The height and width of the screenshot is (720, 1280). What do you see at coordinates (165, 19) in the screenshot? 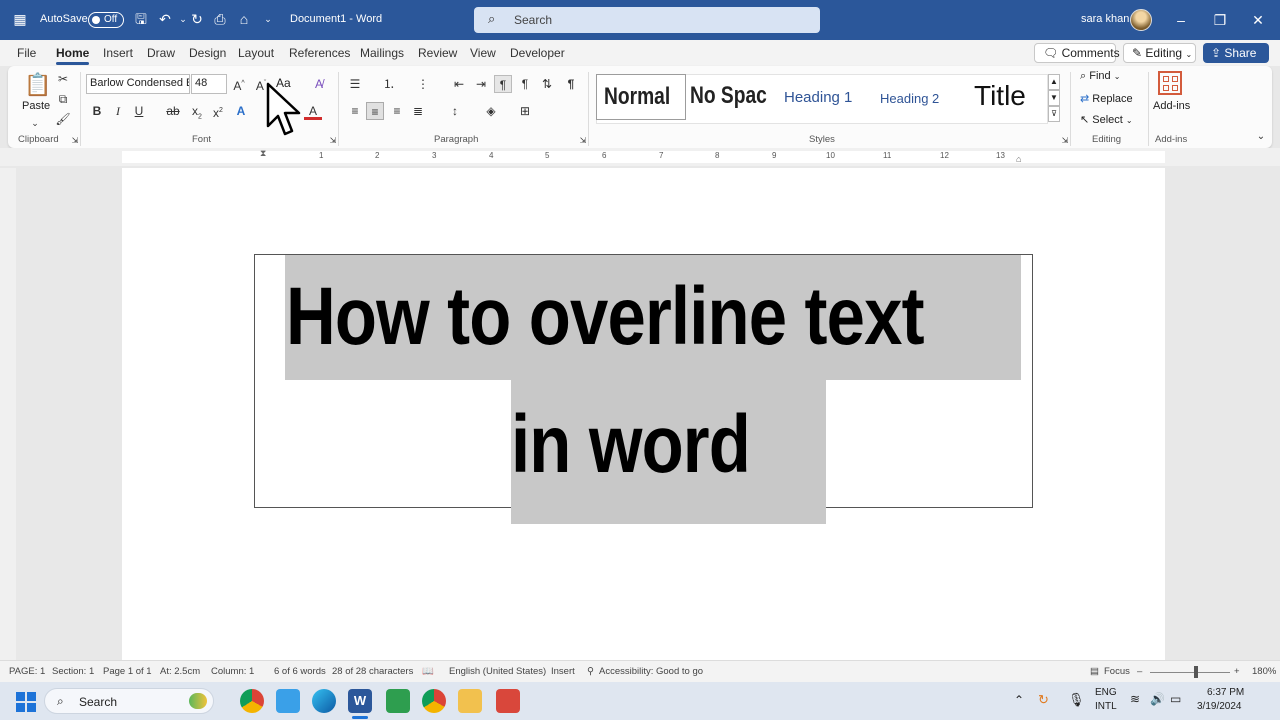
I see `undo-icon: ↶` at bounding box center [165, 19].